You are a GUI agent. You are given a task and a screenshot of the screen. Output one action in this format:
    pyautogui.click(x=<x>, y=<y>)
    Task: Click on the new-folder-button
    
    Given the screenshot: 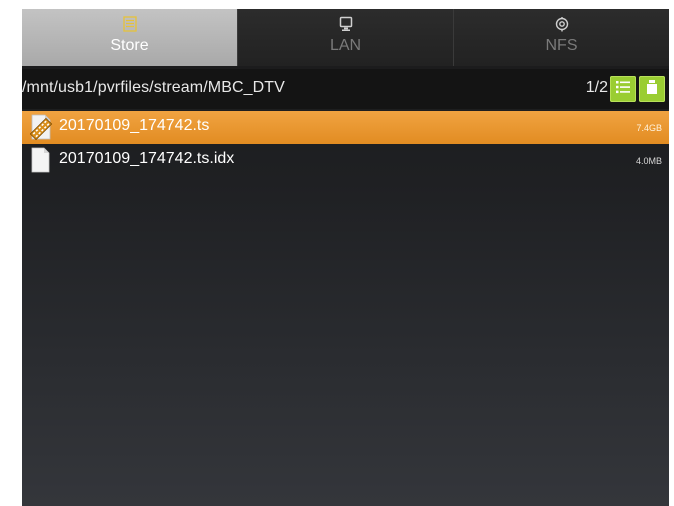 What is the action you would take?
    pyautogui.click(x=652, y=89)
    